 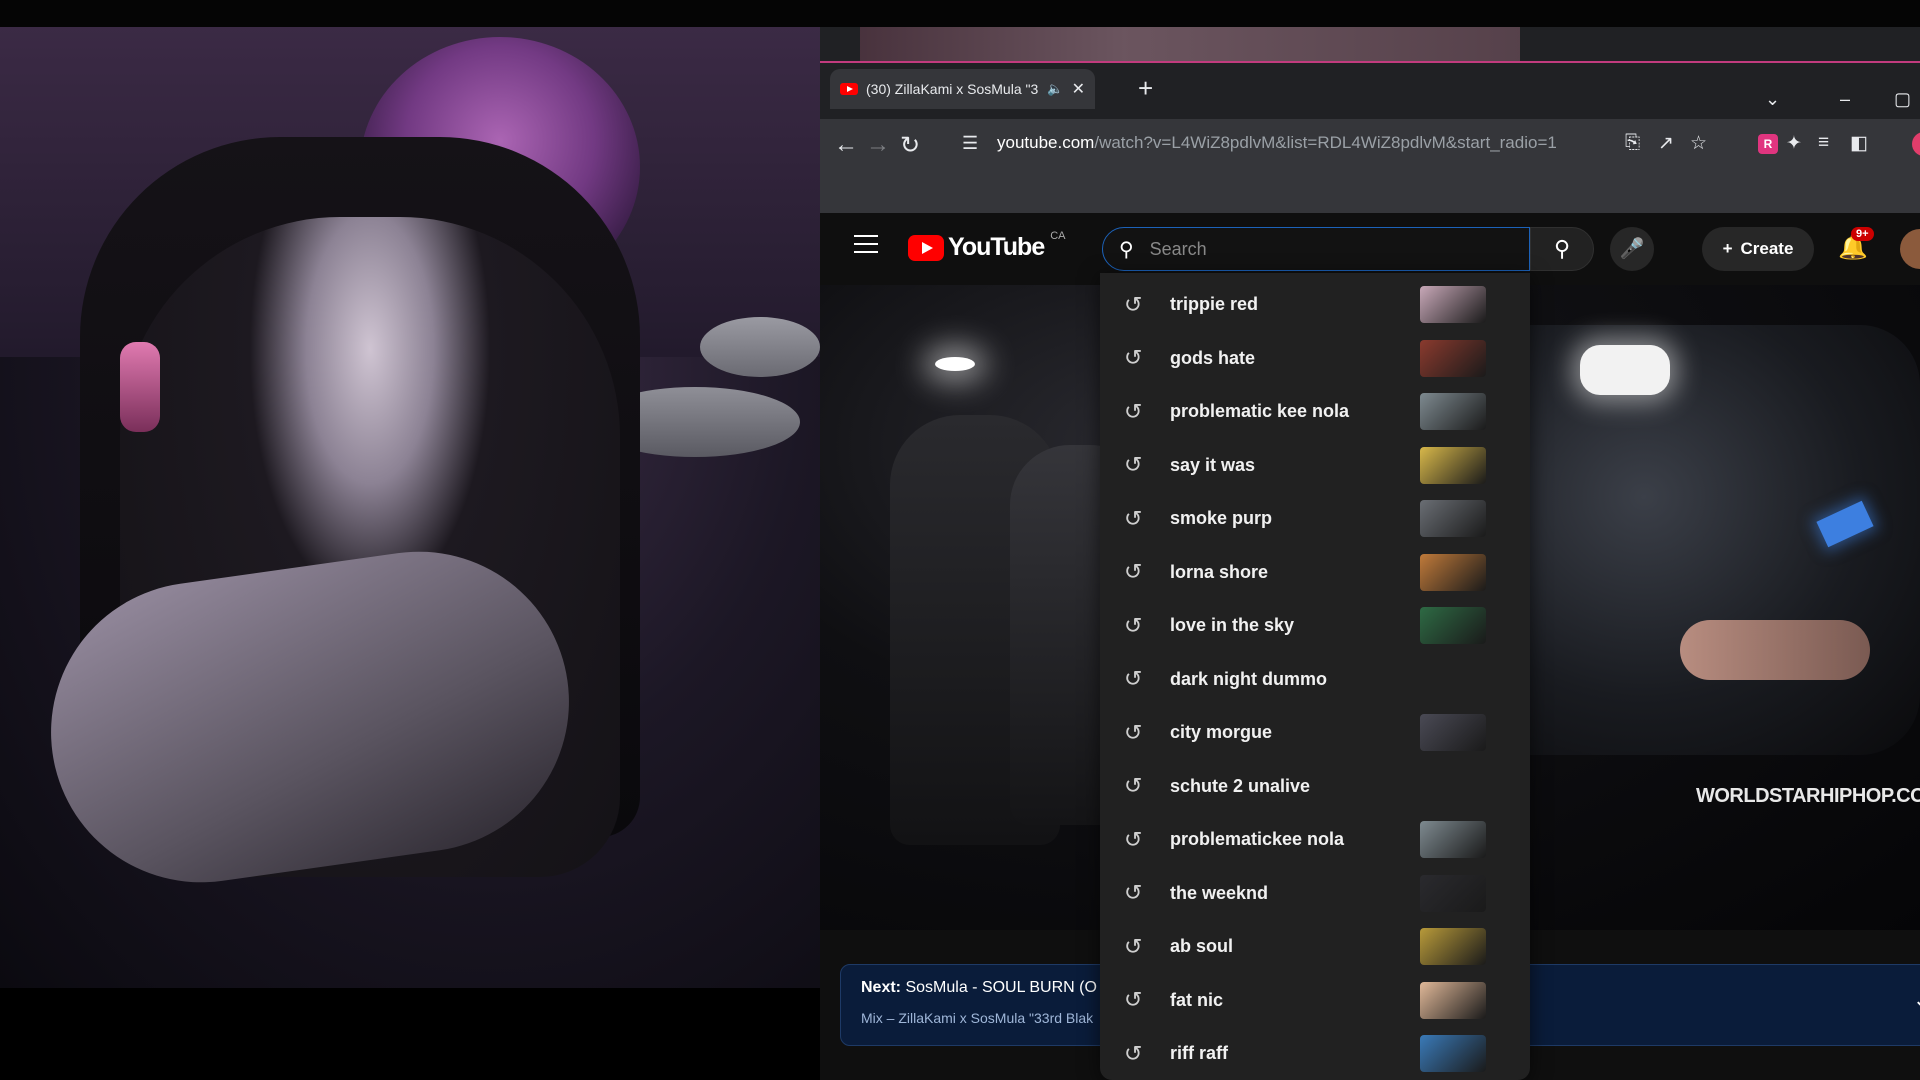 What do you see at coordinates (1315, 839) in the screenshot?
I see `search-suggestion-item: ↺ problematickee nola` at bounding box center [1315, 839].